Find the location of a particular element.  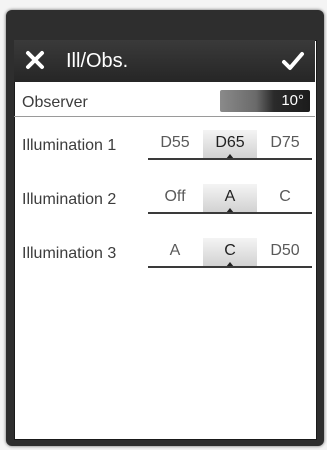

illumination-3-option-a: A is located at coordinates (175, 252).